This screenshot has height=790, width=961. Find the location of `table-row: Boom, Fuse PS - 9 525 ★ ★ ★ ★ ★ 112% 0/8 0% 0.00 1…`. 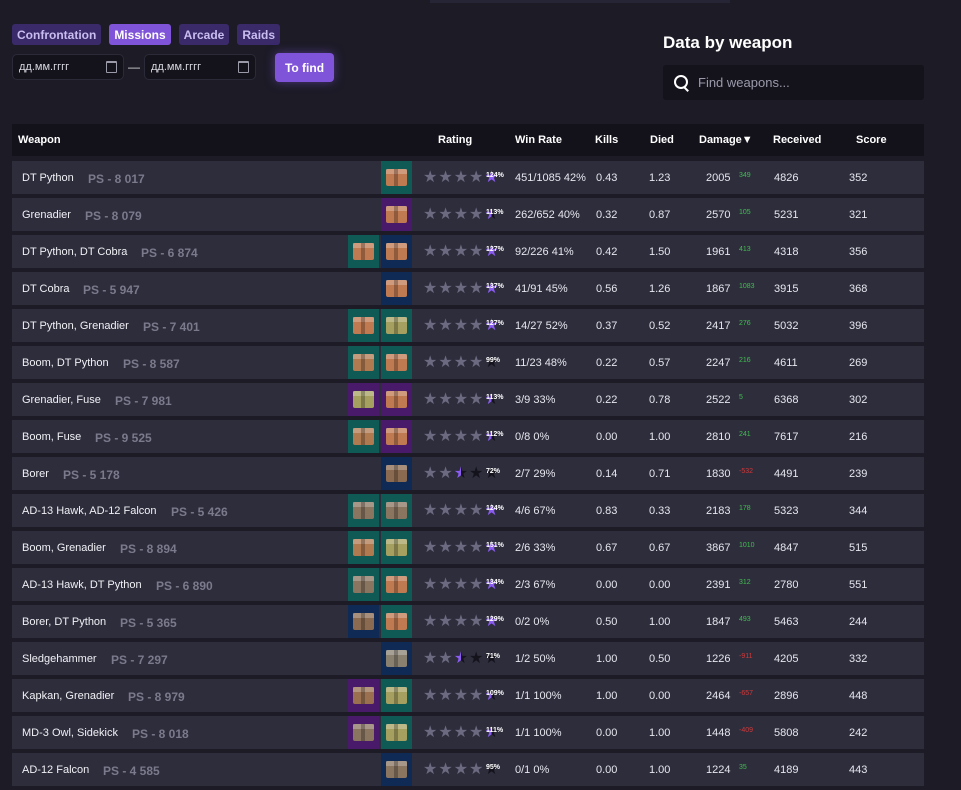

table-row: Boom, Fuse PS - 9 525 ★ ★ ★ ★ ★ 112% 0/8 0% 0.00 1… is located at coordinates (468, 436).